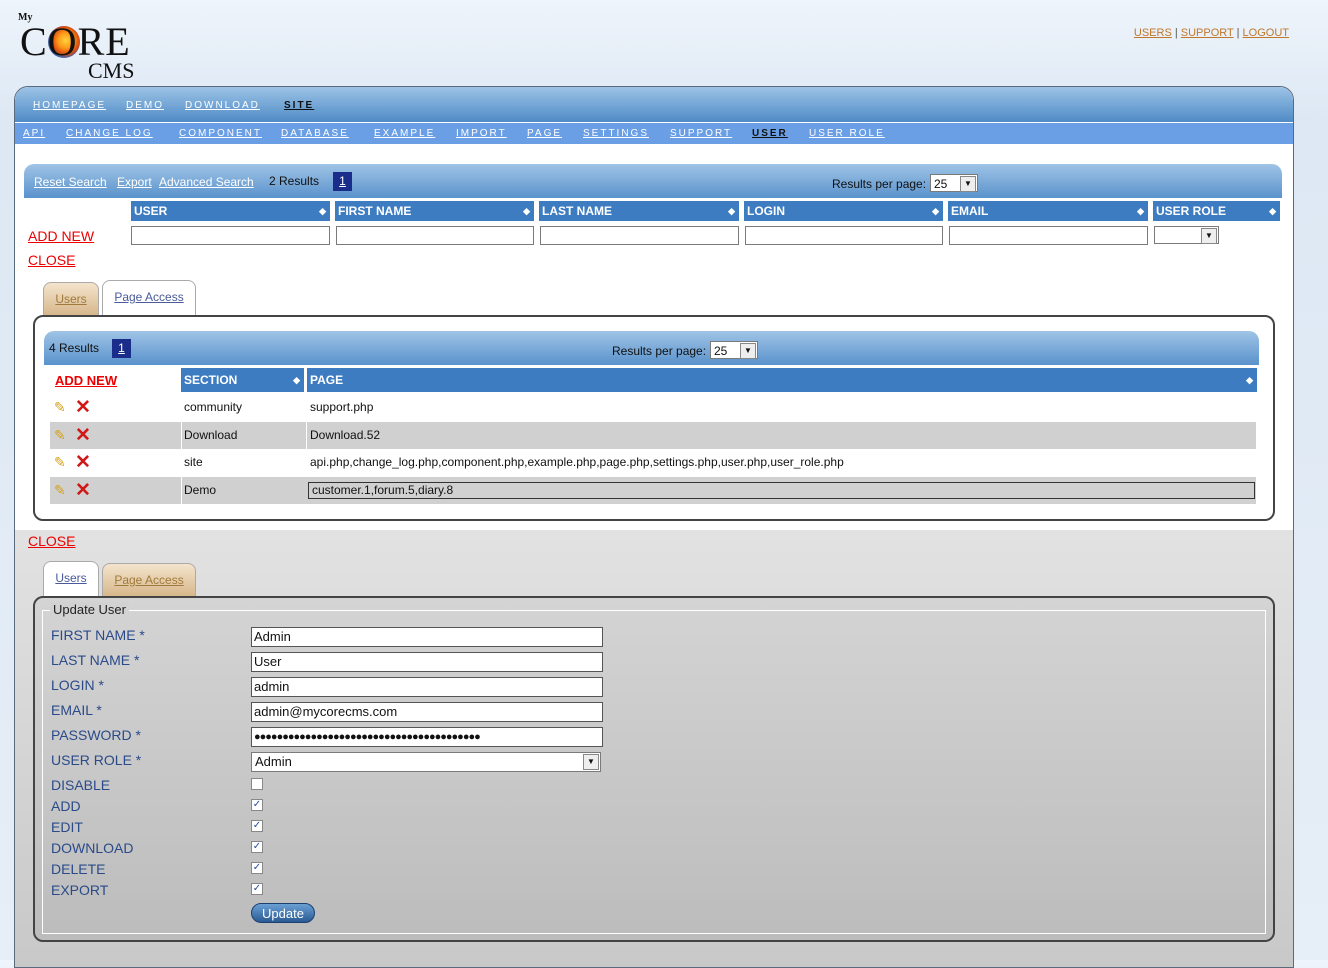 Image resolution: width=1328 pixels, height=968 pixels. What do you see at coordinates (426, 762) in the screenshot?
I see `user-role-select: Admin ▼` at bounding box center [426, 762].